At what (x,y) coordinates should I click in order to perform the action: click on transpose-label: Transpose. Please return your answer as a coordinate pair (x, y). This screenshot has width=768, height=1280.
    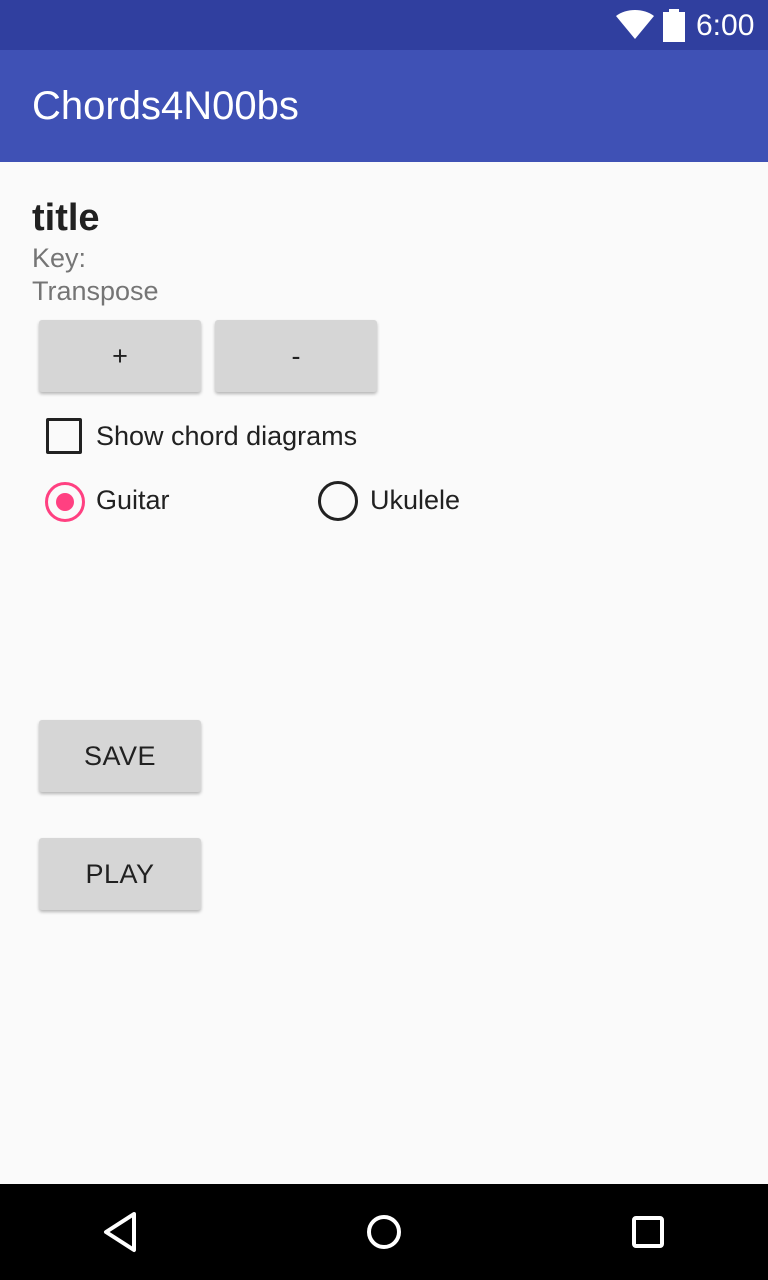
    Looking at the image, I should click on (95, 291).